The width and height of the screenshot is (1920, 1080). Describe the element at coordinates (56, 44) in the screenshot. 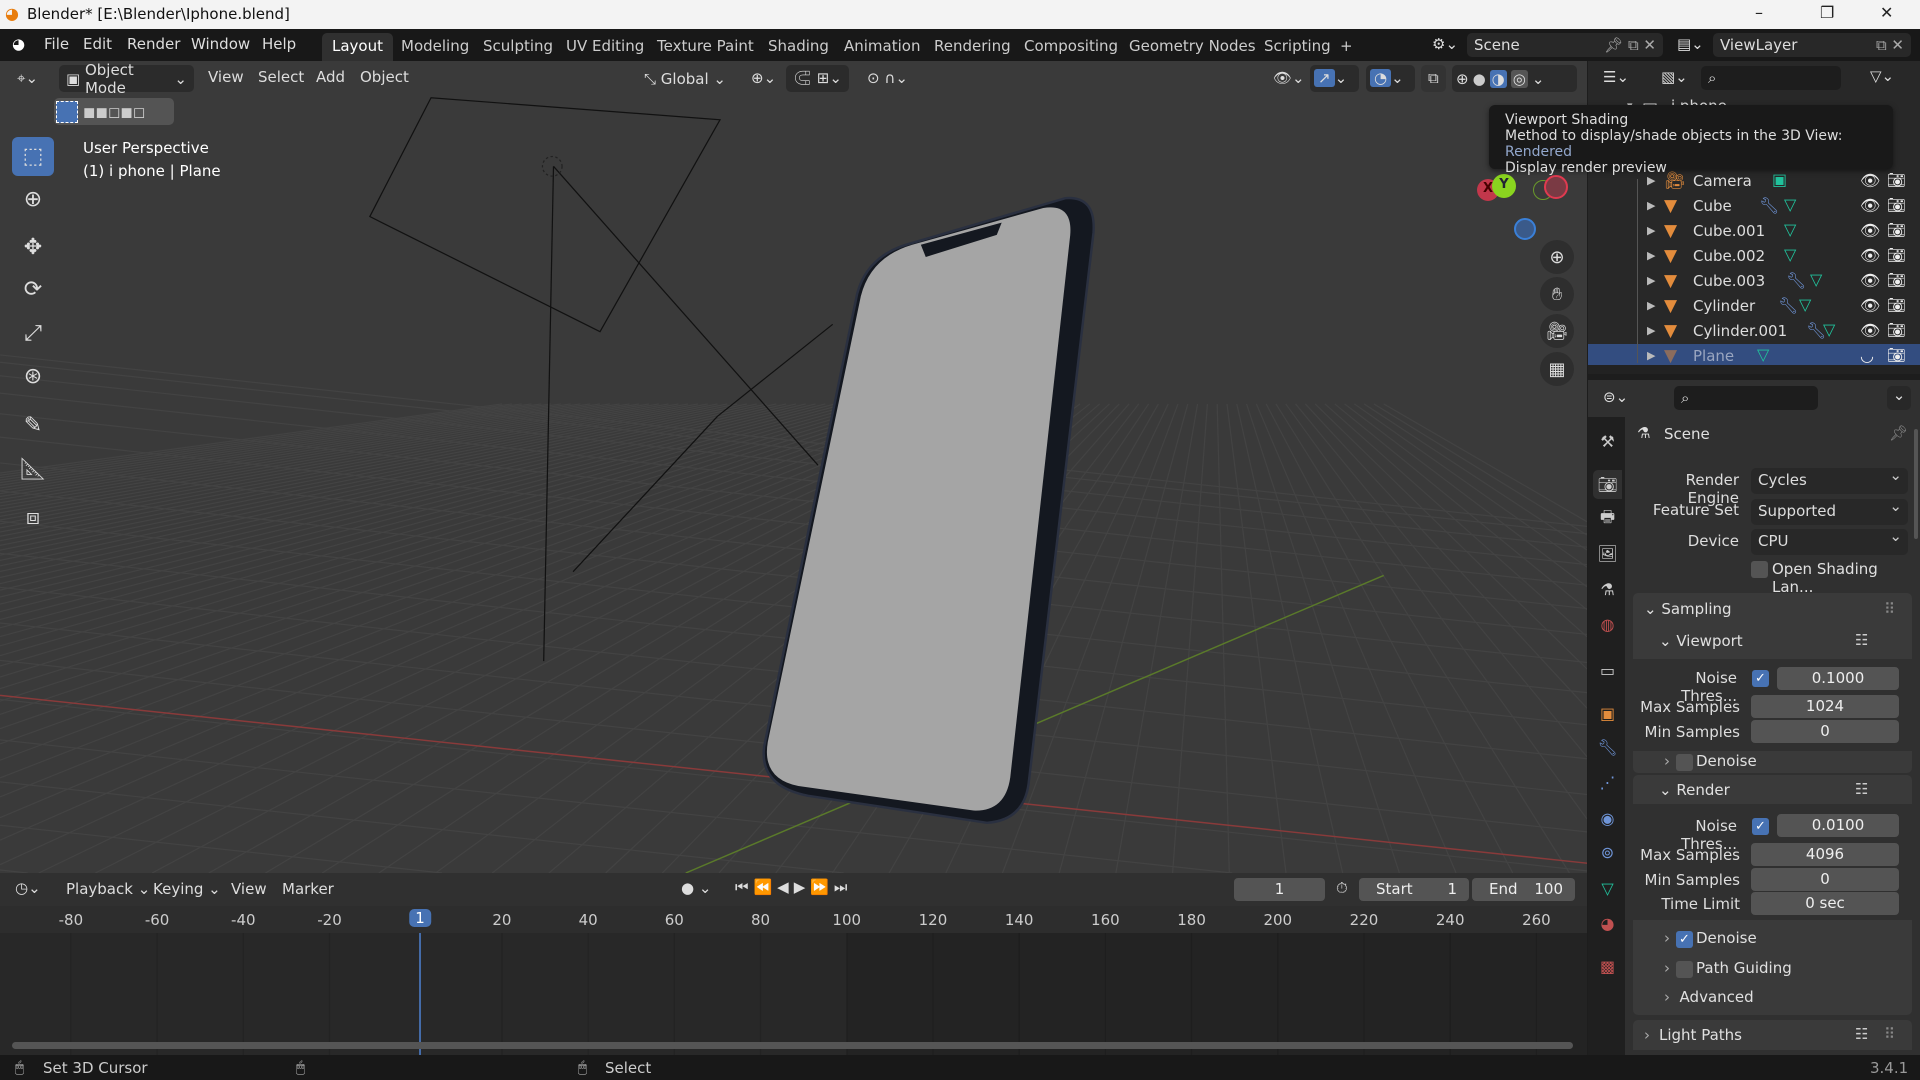

I see `menu-file: File` at that location.